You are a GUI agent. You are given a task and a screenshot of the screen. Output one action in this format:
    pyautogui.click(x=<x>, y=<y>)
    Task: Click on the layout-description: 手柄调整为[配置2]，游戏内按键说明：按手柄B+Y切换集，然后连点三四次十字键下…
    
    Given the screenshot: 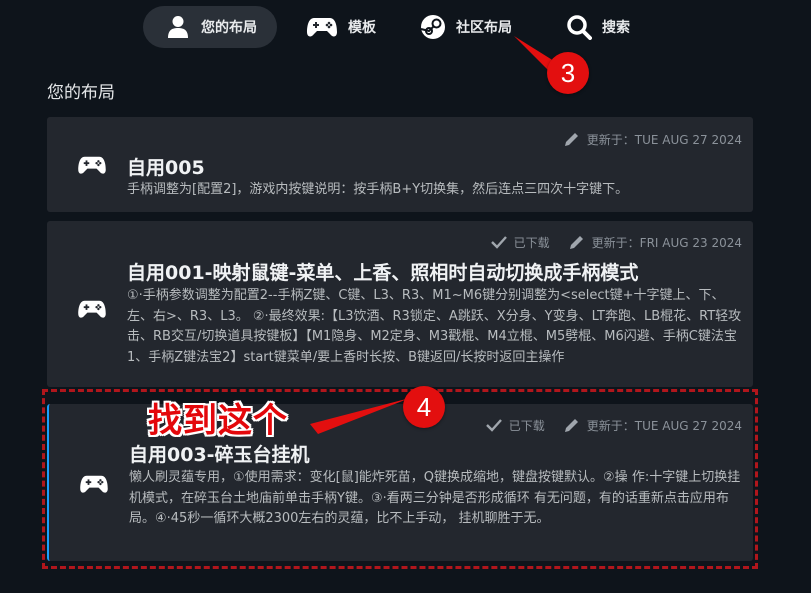 What is the action you would take?
    pyautogui.click(x=378, y=189)
    